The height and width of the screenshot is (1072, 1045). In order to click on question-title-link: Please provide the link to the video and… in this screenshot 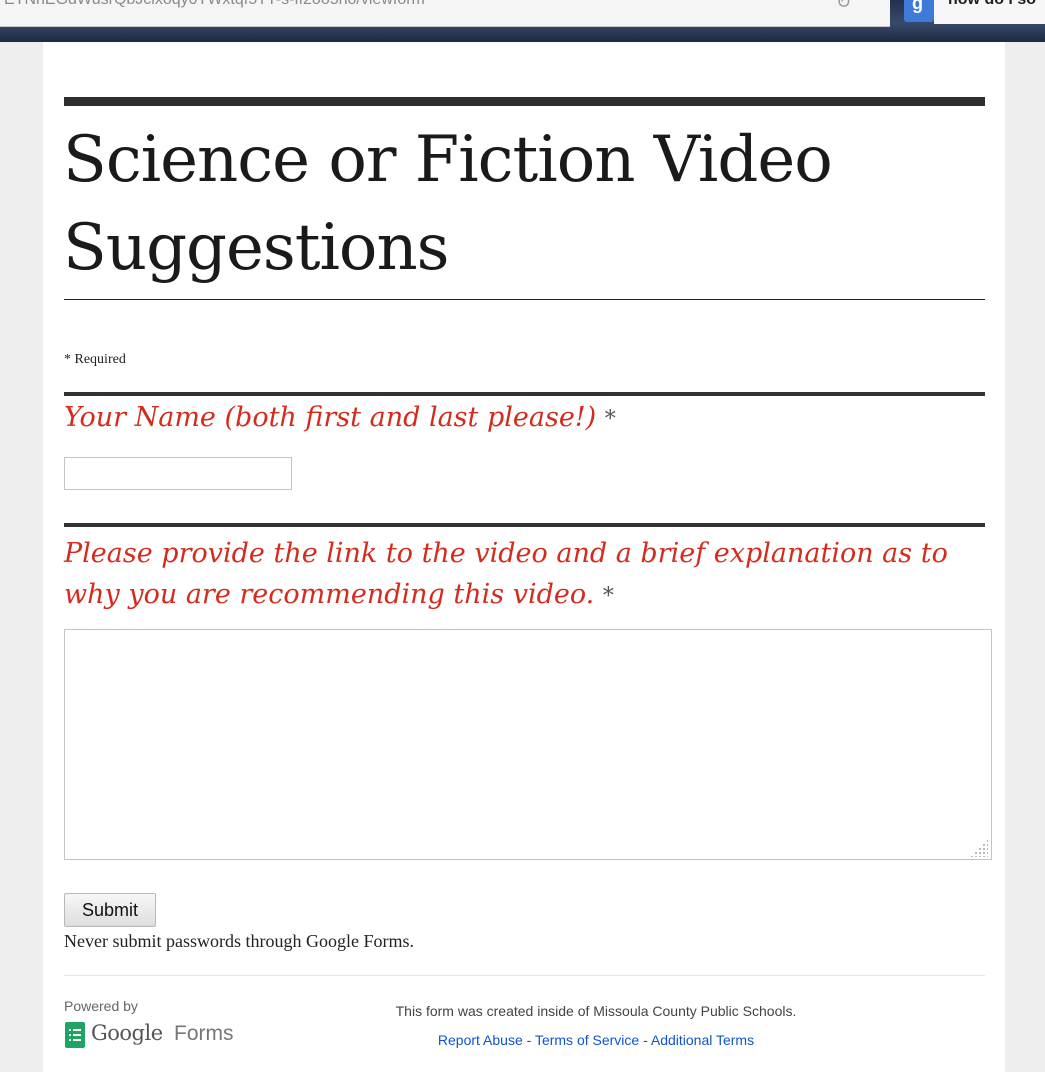, I will do `click(524, 575)`.